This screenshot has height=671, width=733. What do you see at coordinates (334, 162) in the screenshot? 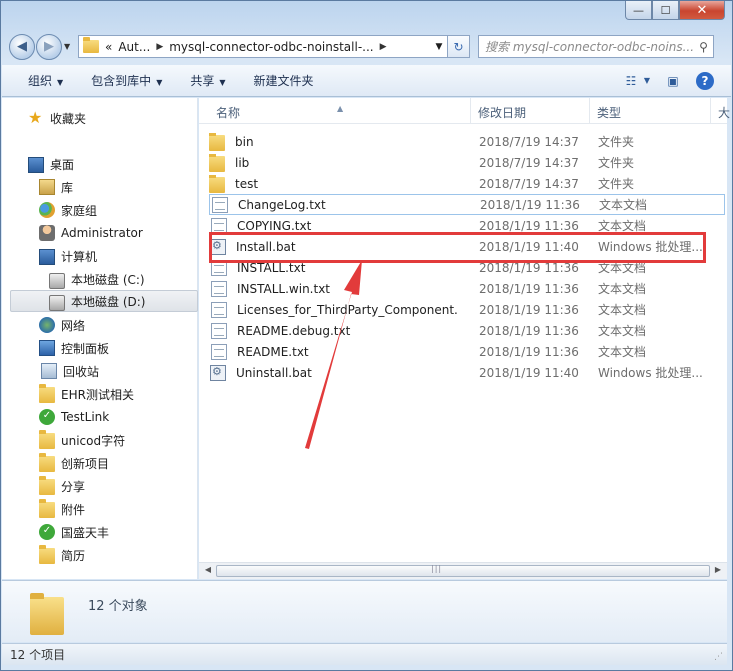
I see `file-name: lib` at bounding box center [334, 162].